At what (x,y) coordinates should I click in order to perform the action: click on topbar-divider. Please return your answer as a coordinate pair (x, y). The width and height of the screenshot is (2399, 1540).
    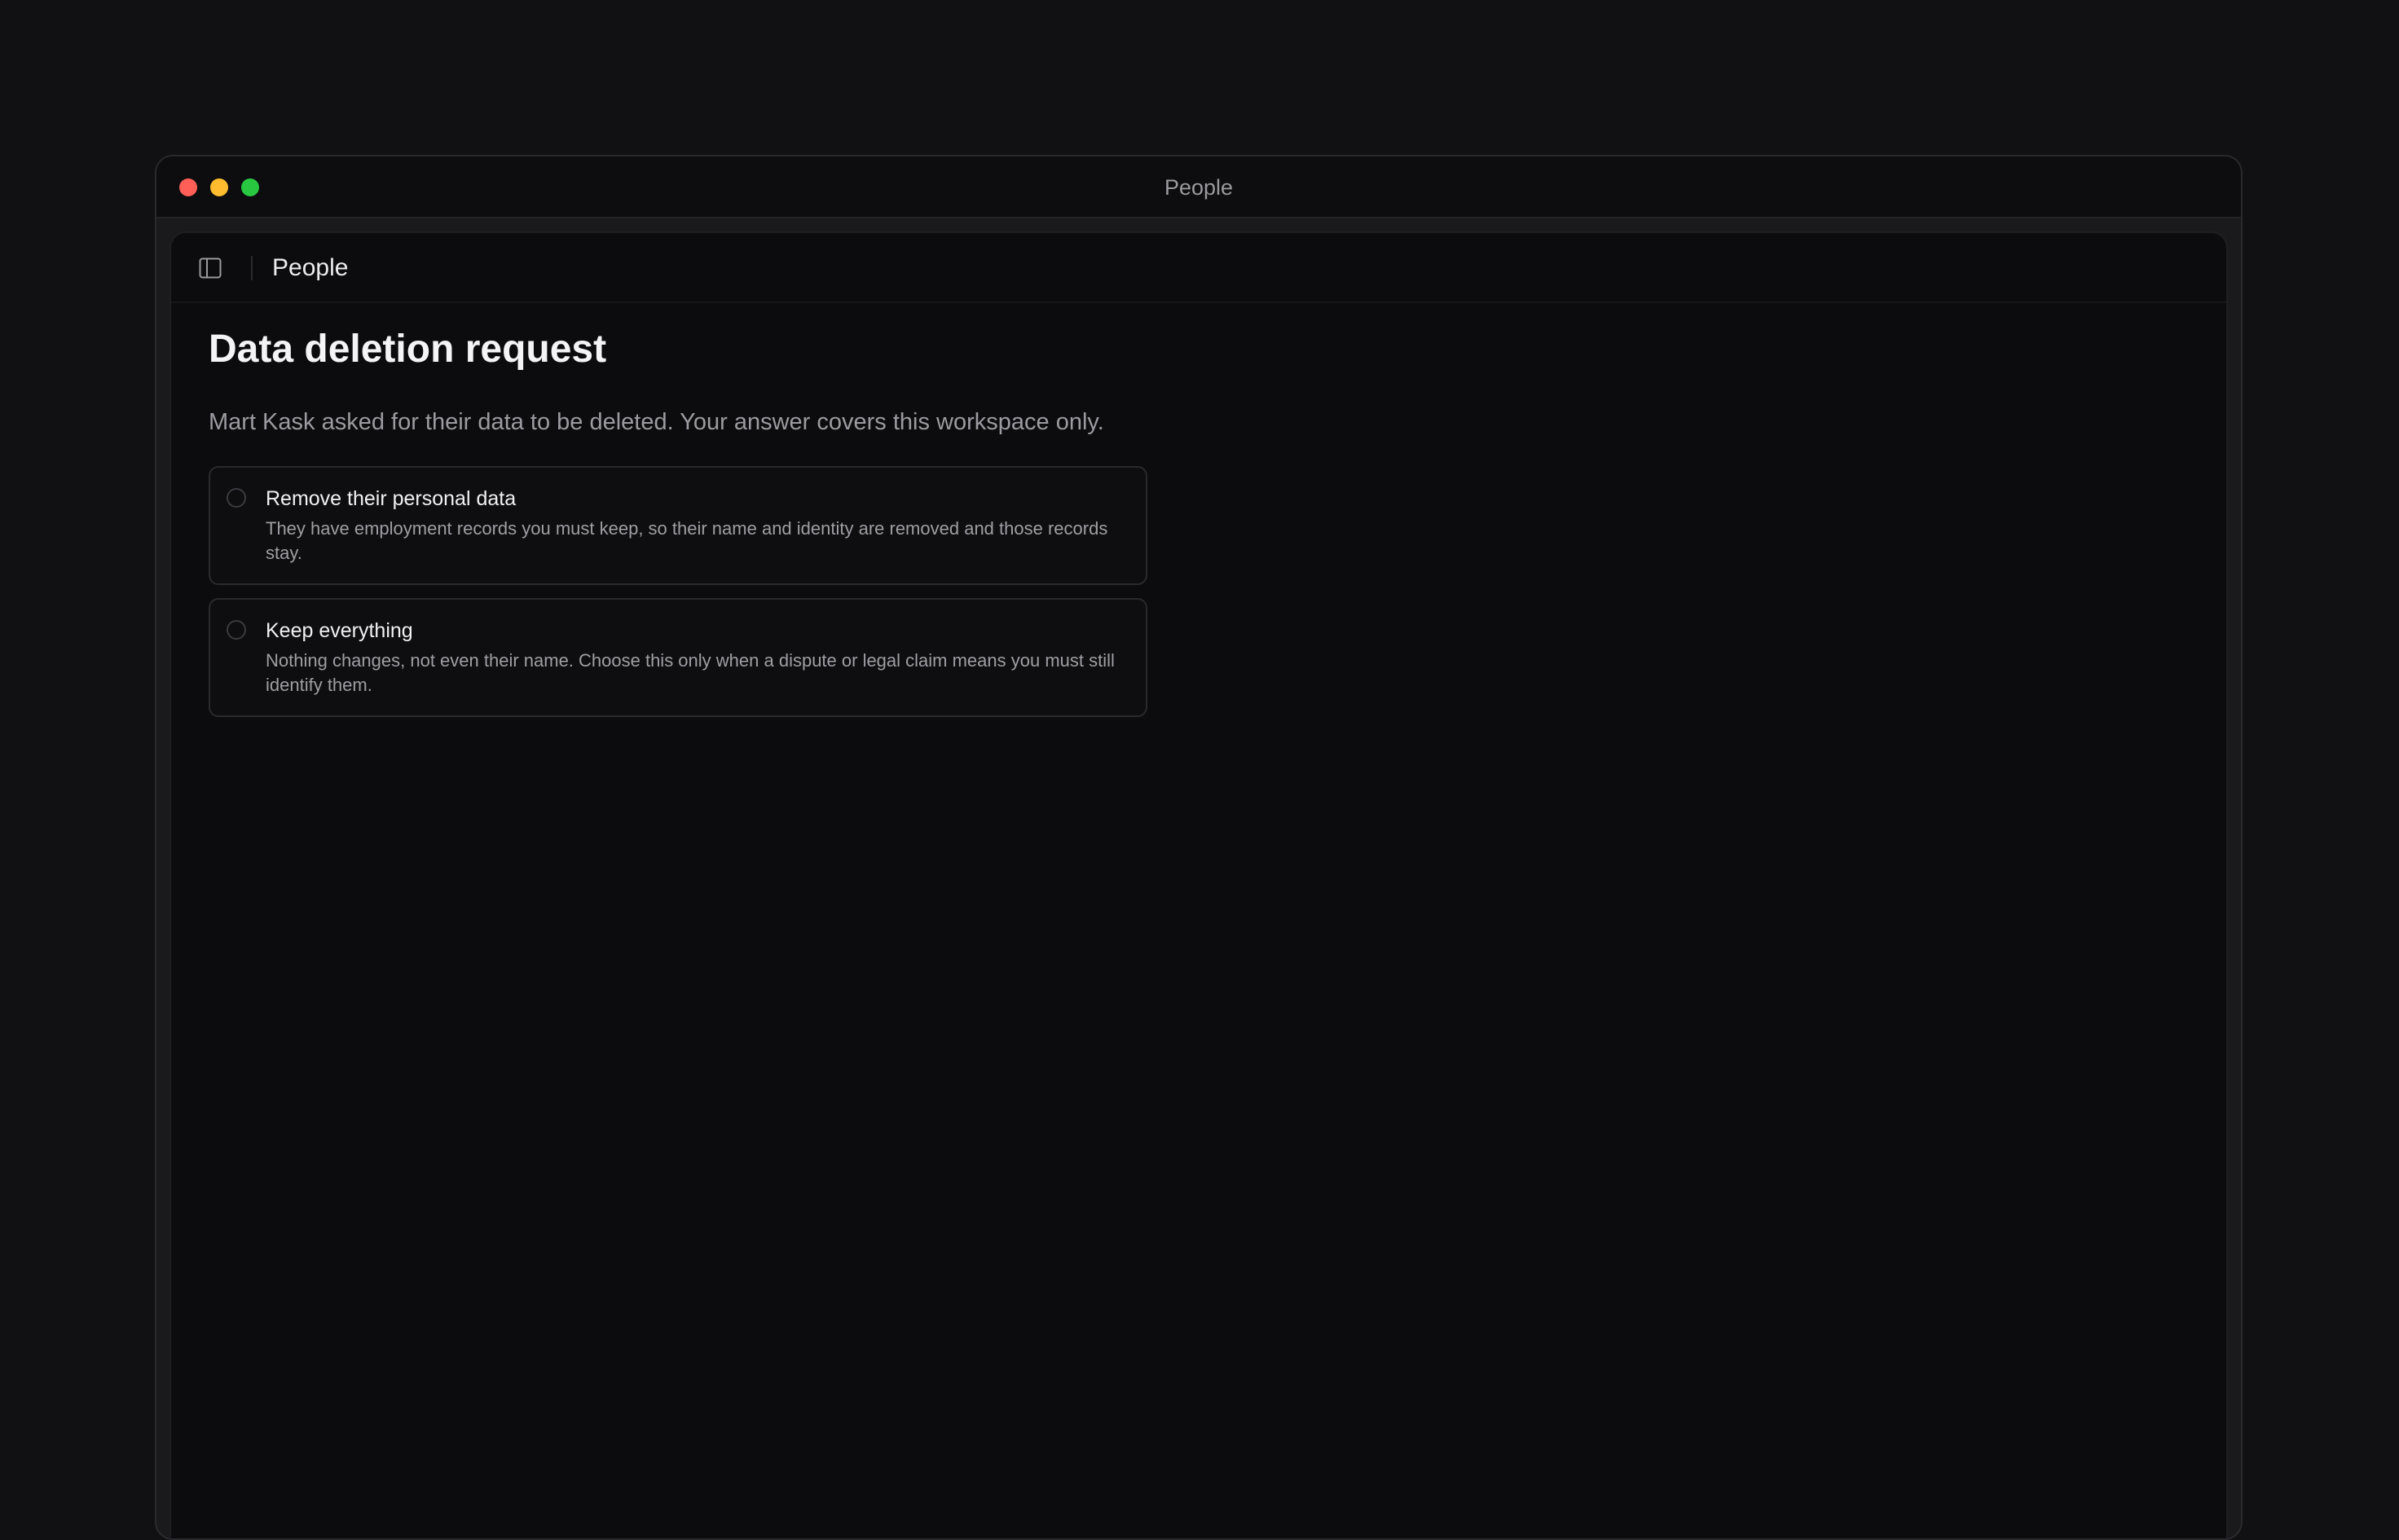
    Looking at the image, I should click on (252, 268).